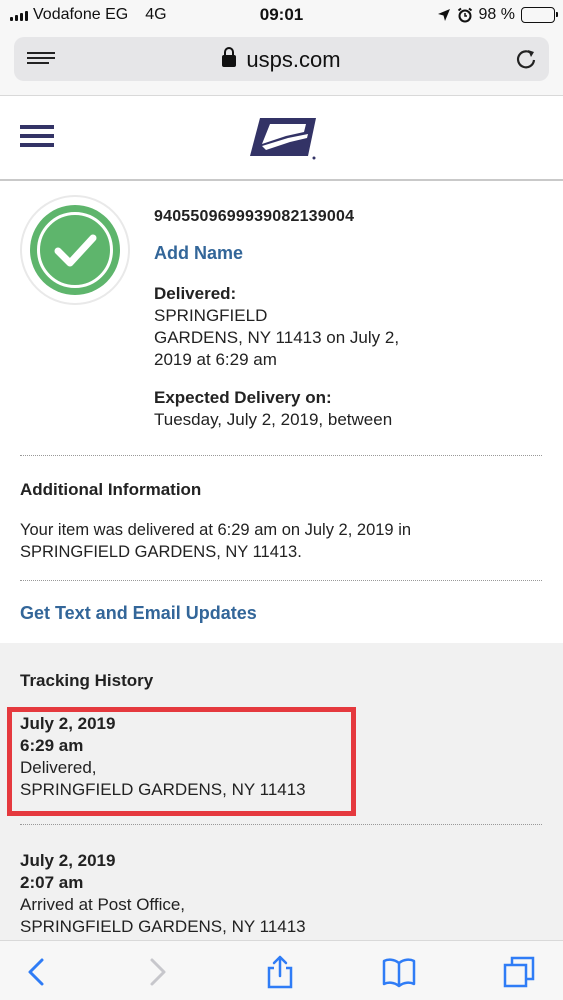  I want to click on alarm-icon, so click(464, 15).